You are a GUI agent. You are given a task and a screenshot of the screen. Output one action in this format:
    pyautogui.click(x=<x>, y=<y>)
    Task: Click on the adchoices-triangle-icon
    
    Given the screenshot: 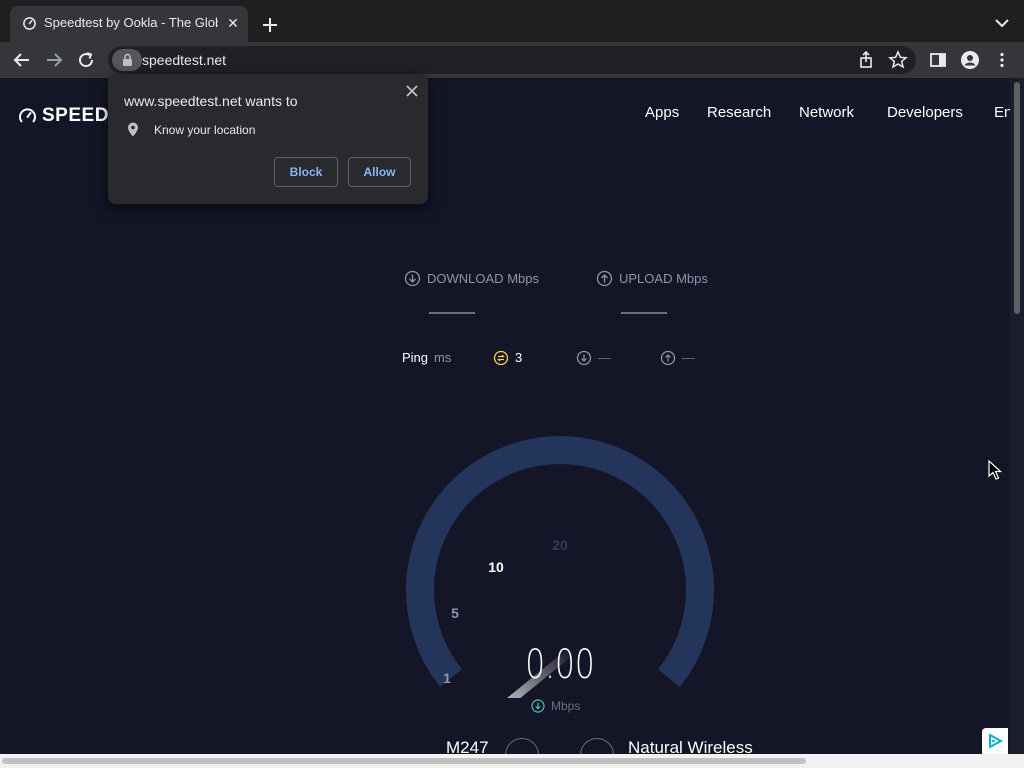 What is the action you would take?
    pyautogui.click(x=996, y=741)
    